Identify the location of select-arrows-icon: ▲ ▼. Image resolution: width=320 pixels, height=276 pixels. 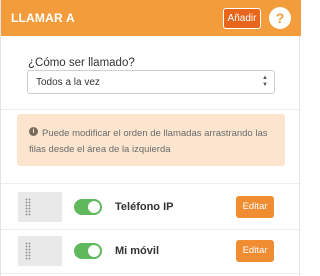
(265, 81).